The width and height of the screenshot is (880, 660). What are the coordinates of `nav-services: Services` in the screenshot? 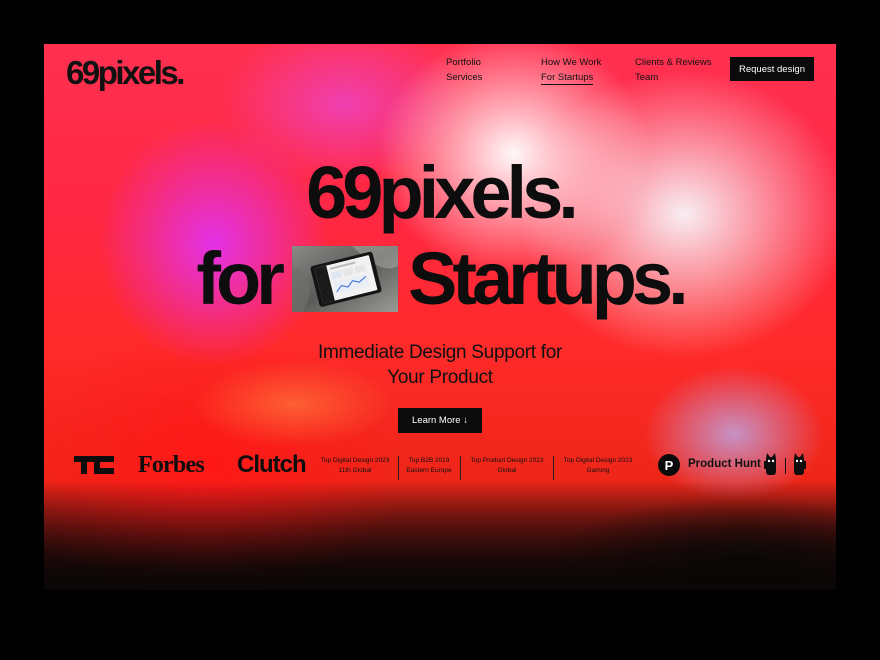 It's located at (464, 77).